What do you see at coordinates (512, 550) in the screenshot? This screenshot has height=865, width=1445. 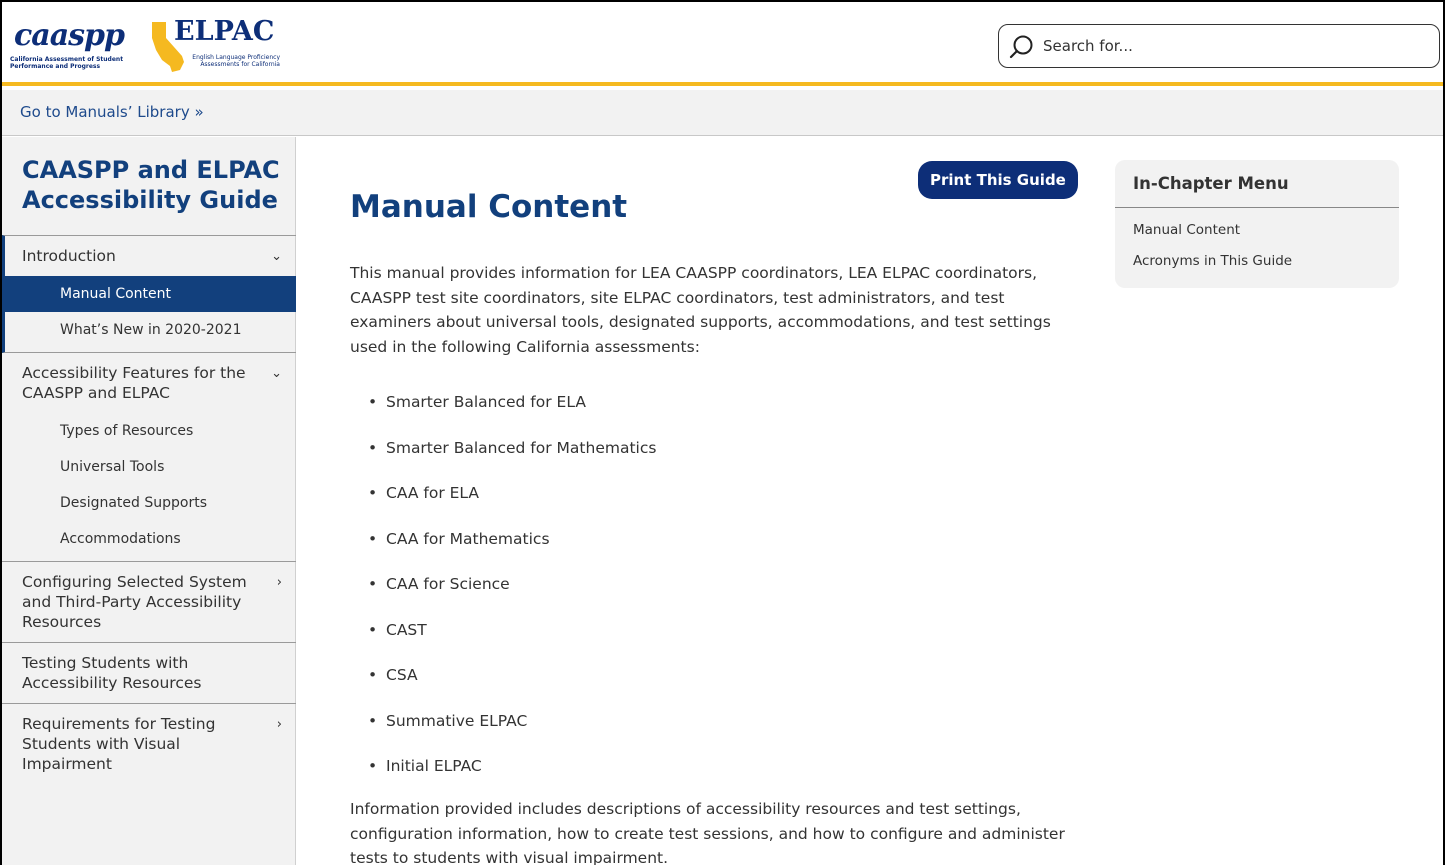 I see `list-item: CAA for Mathematics` at bounding box center [512, 550].